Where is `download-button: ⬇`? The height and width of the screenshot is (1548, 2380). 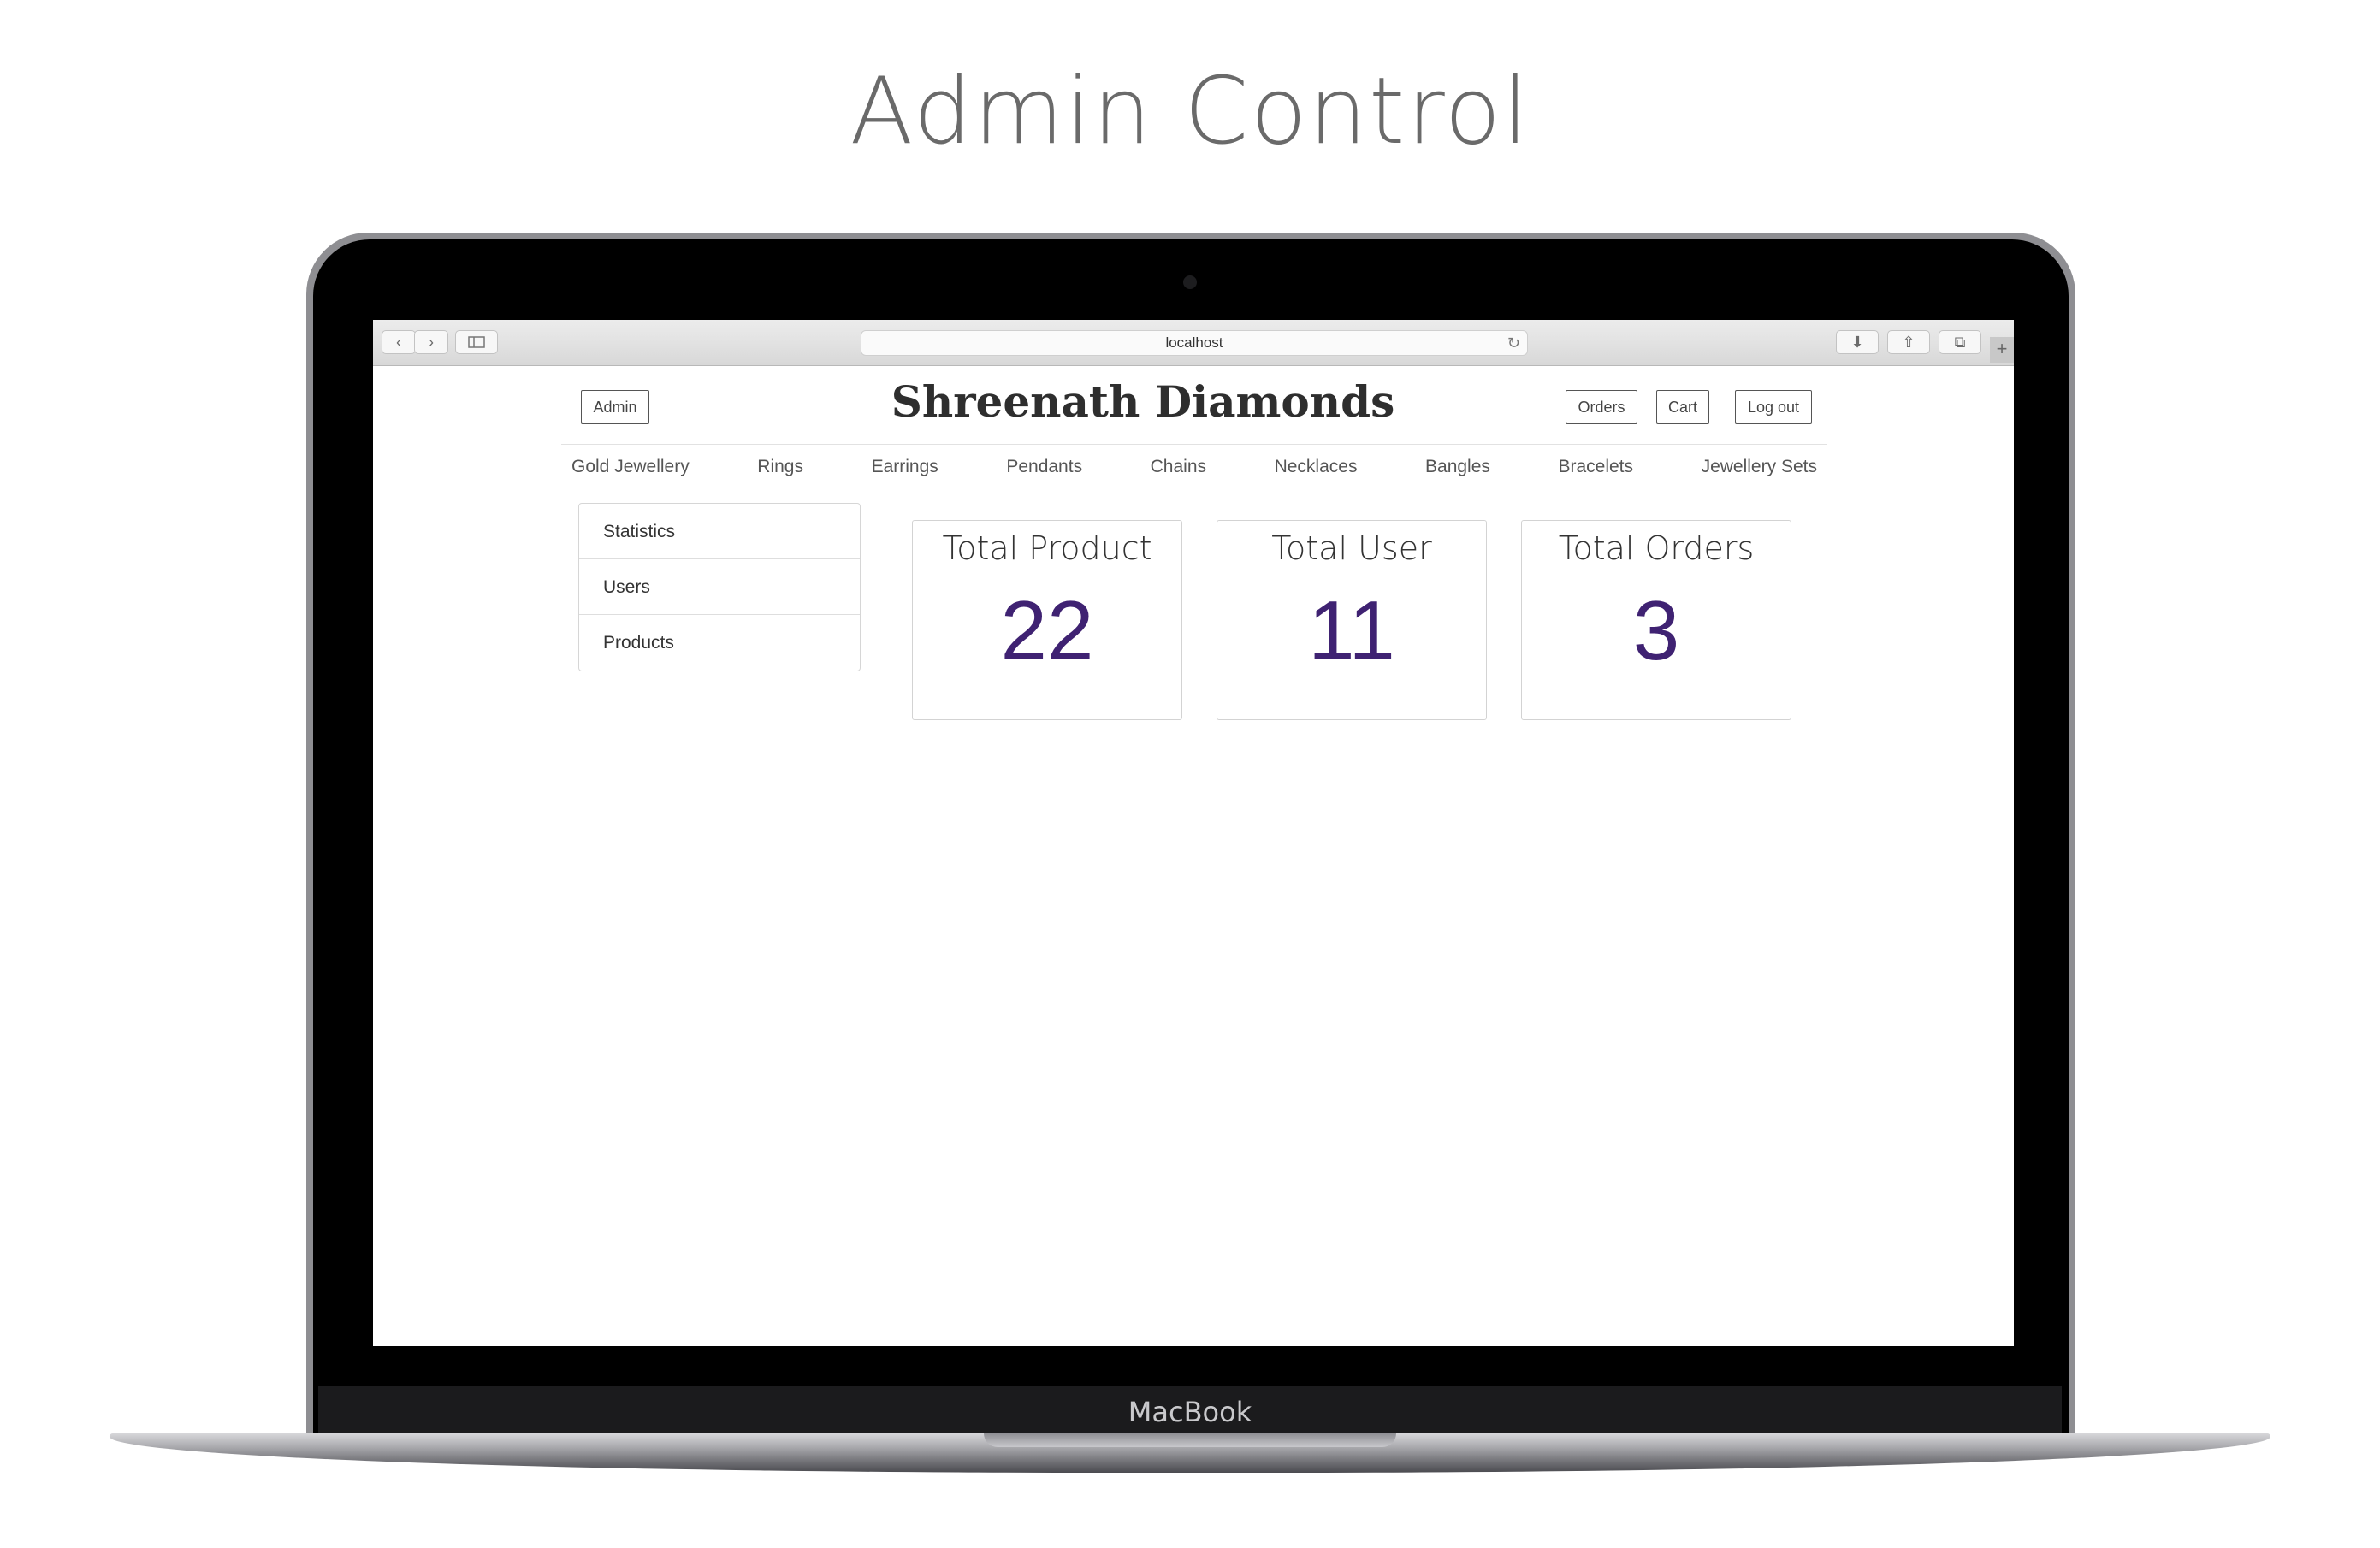 download-button: ⬇ is located at coordinates (1858, 342).